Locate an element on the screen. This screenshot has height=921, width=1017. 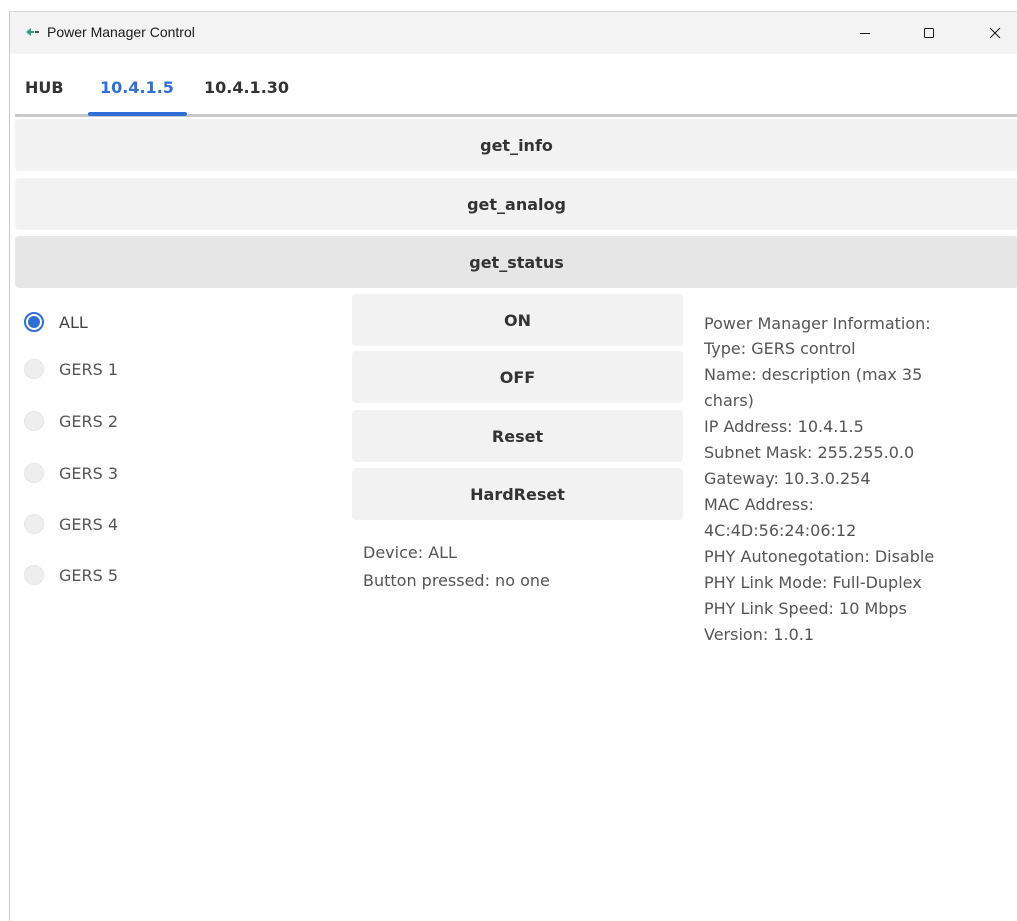
radio-label: GERS 1 is located at coordinates (89, 369).